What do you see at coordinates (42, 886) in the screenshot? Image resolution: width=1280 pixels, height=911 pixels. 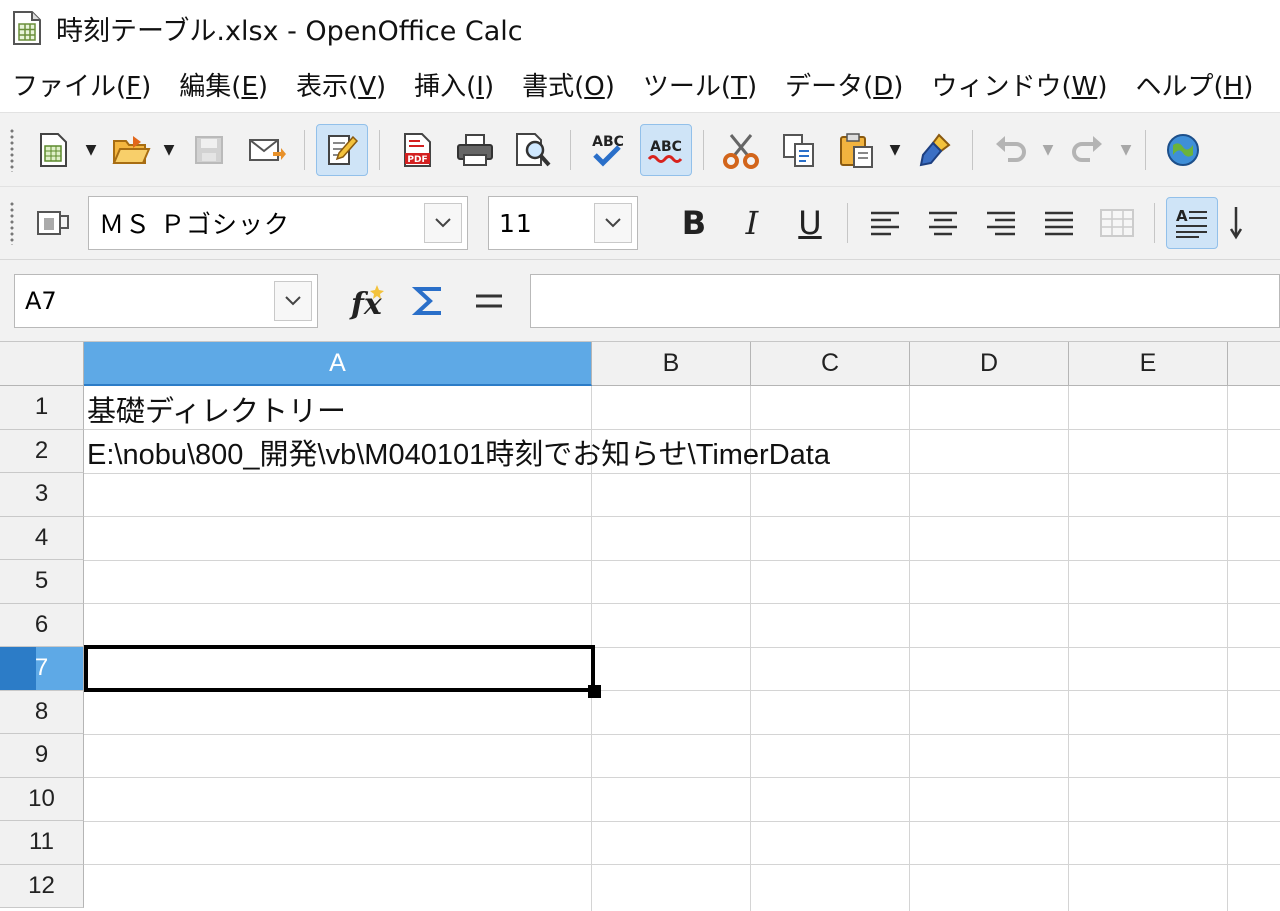 I see `row-header-12: 12` at bounding box center [42, 886].